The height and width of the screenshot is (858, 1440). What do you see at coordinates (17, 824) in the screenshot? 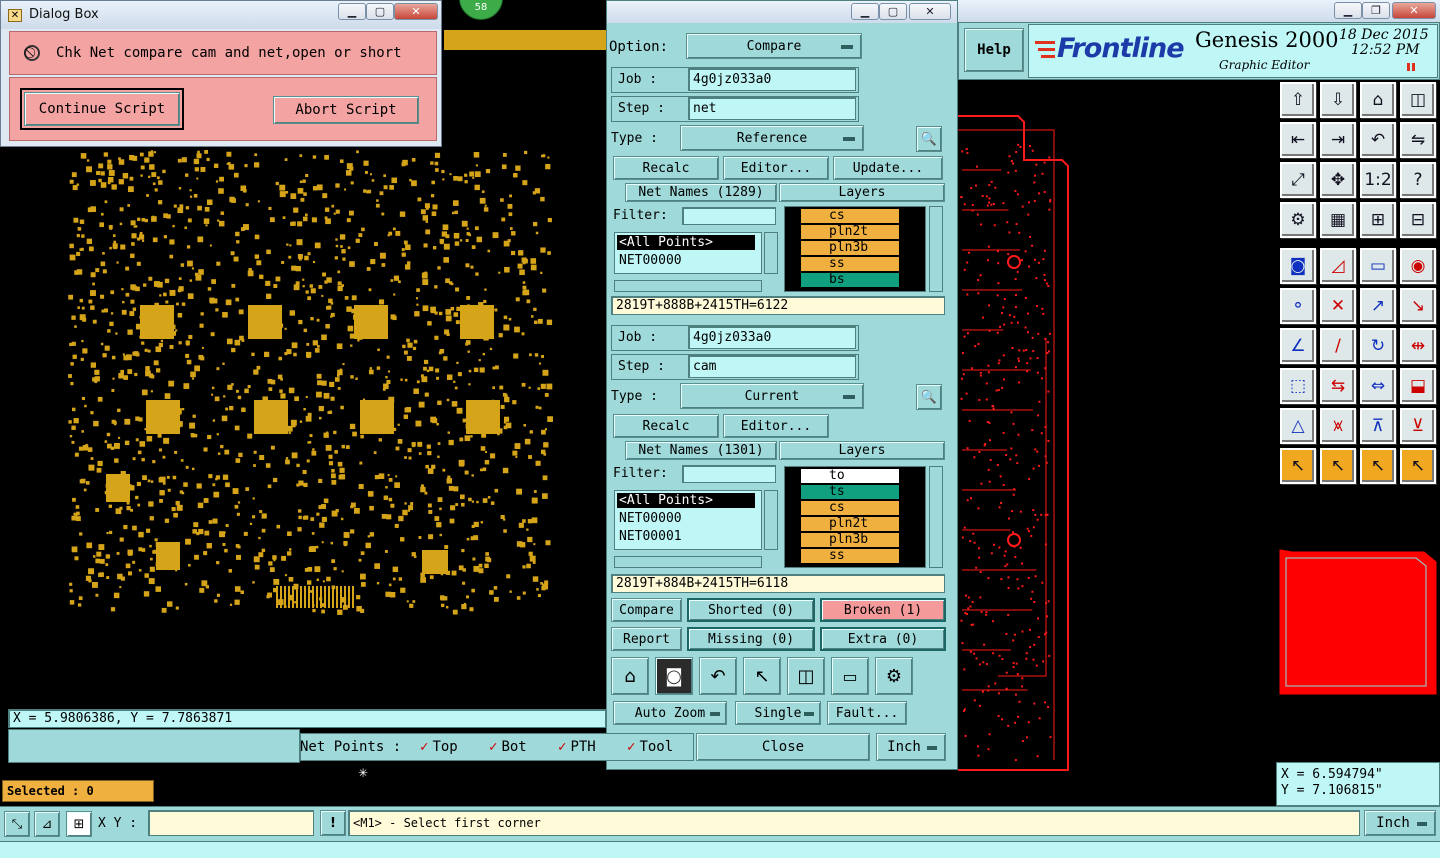
I see `zoom-area-icon: ⤡` at bounding box center [17, 824].